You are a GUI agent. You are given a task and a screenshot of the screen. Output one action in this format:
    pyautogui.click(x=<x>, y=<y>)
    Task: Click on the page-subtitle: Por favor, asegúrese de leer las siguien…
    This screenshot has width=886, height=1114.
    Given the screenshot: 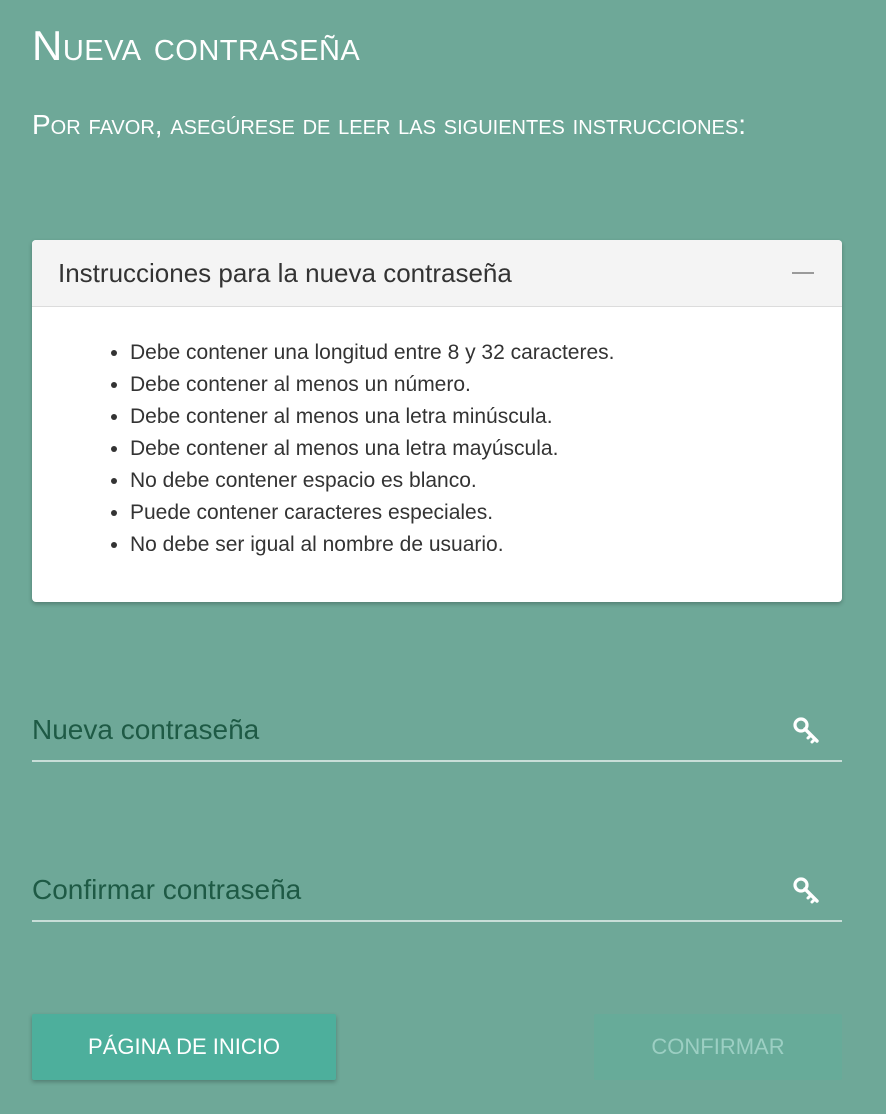 What is the action you would take?
    pyautogui.click(x=389, y=124)
    